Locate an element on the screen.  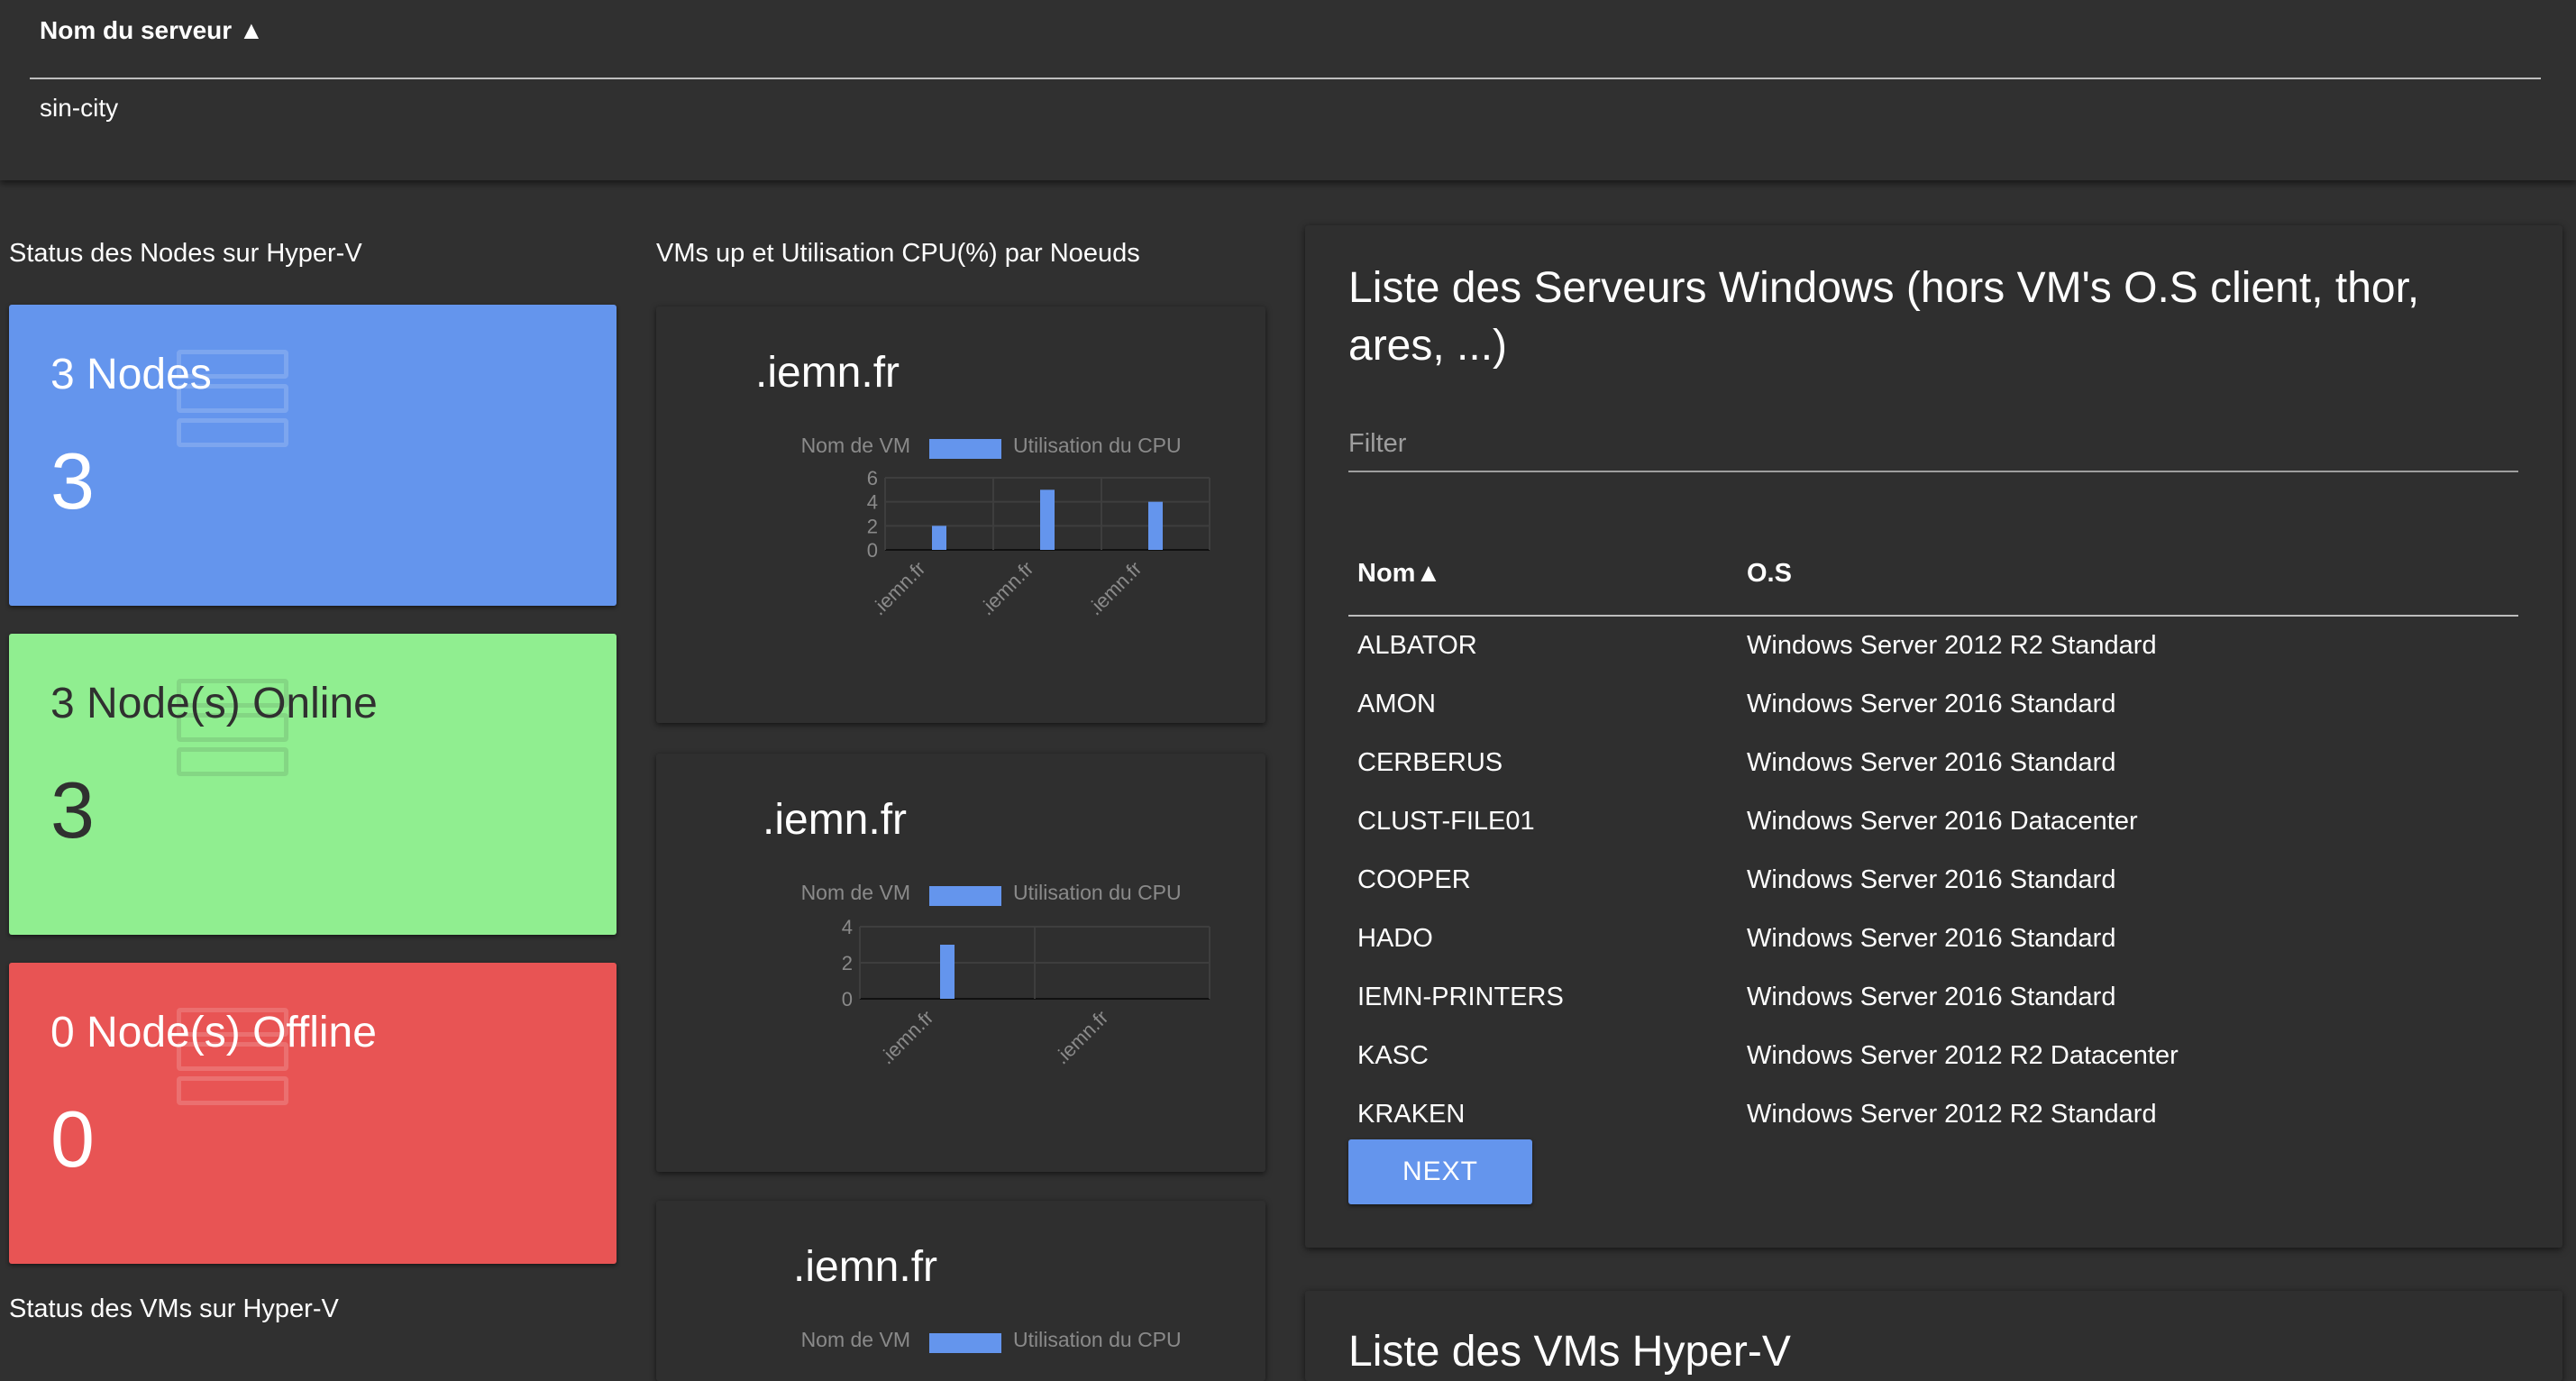
node-chart-card: .iemn.fr Nom de VM Utilisation du CPU is located at coordinates (960, 1291).